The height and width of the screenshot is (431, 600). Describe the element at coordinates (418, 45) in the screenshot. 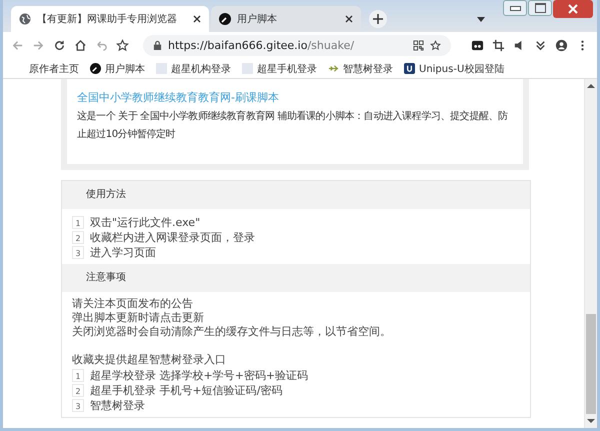

I see `qr-code-icon` at that location.